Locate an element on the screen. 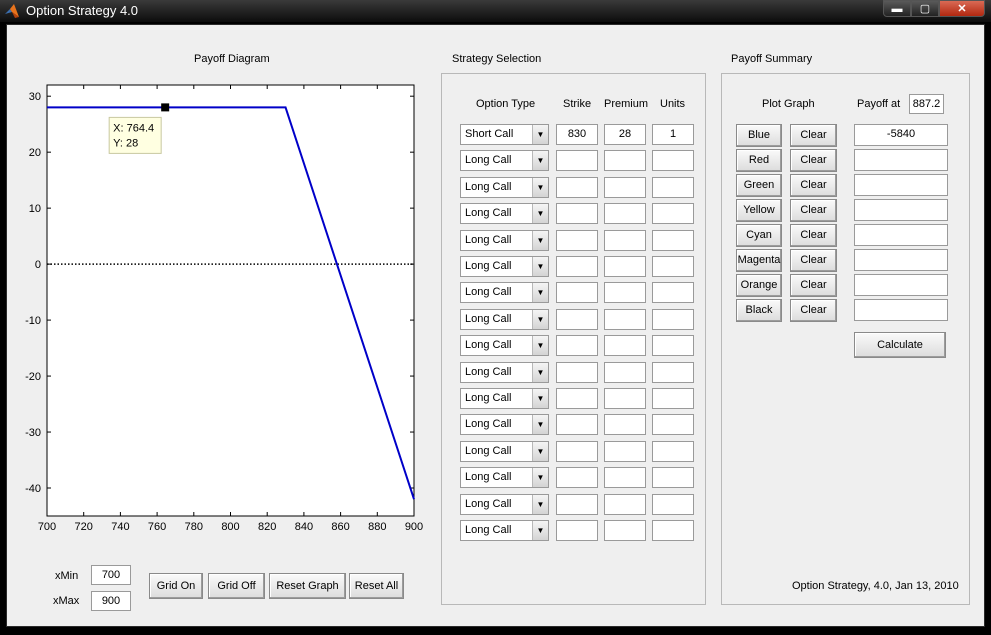  grid-on-button: Grid On is located at coordinates (176, 586).